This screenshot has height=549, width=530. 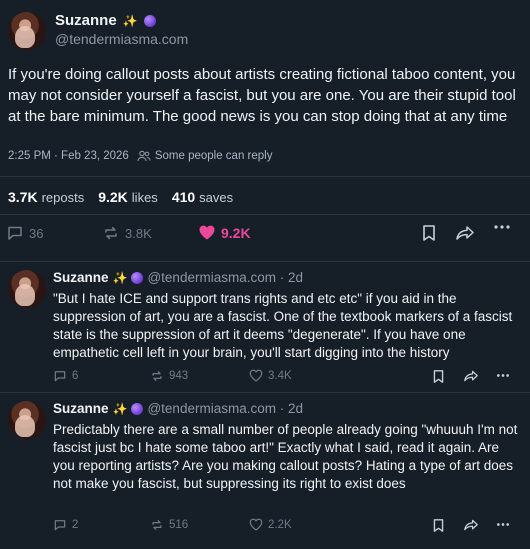 I want to click on reply-count: 6, so click(x=75, y=376).